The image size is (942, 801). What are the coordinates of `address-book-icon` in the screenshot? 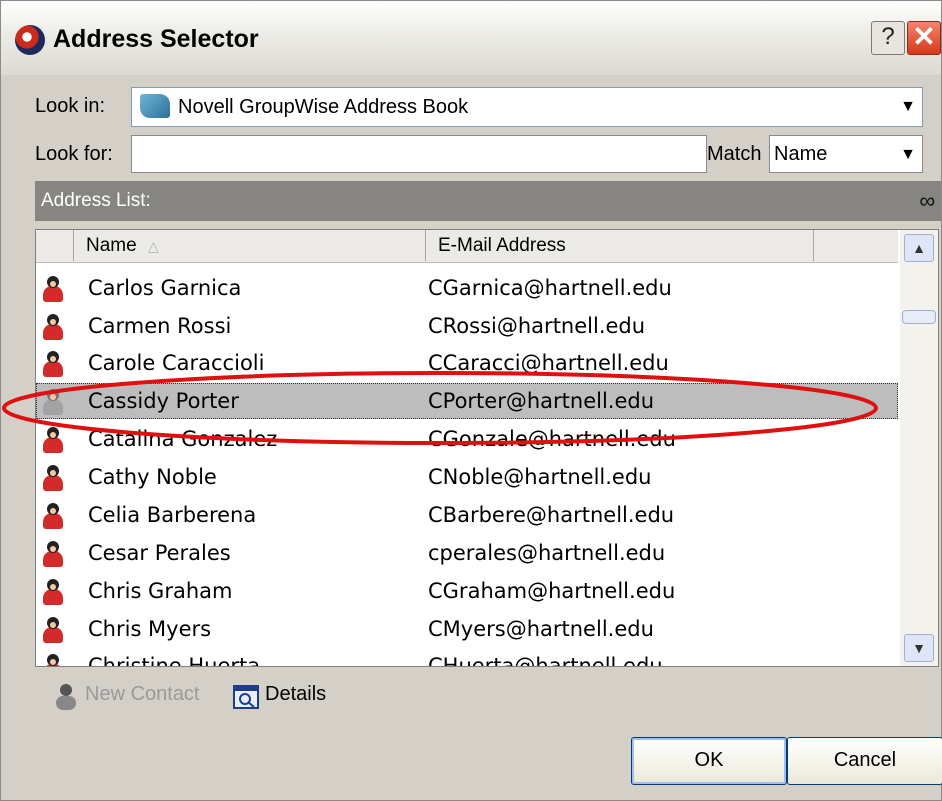 It's located at (155, 106).